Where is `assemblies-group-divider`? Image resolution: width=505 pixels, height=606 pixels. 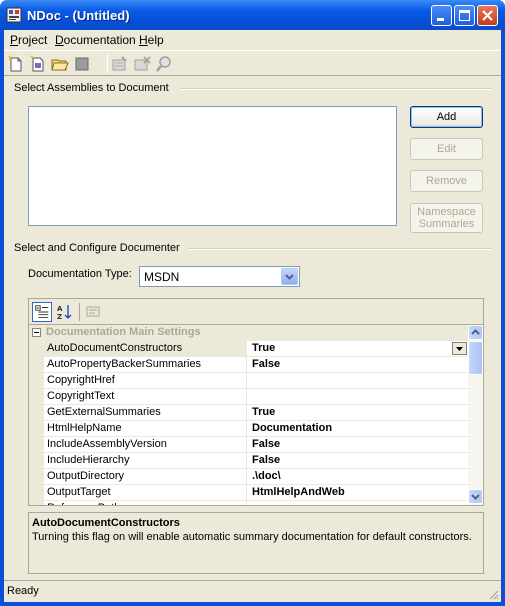 assemblies-group-divider is located at coordinates (336, 89).